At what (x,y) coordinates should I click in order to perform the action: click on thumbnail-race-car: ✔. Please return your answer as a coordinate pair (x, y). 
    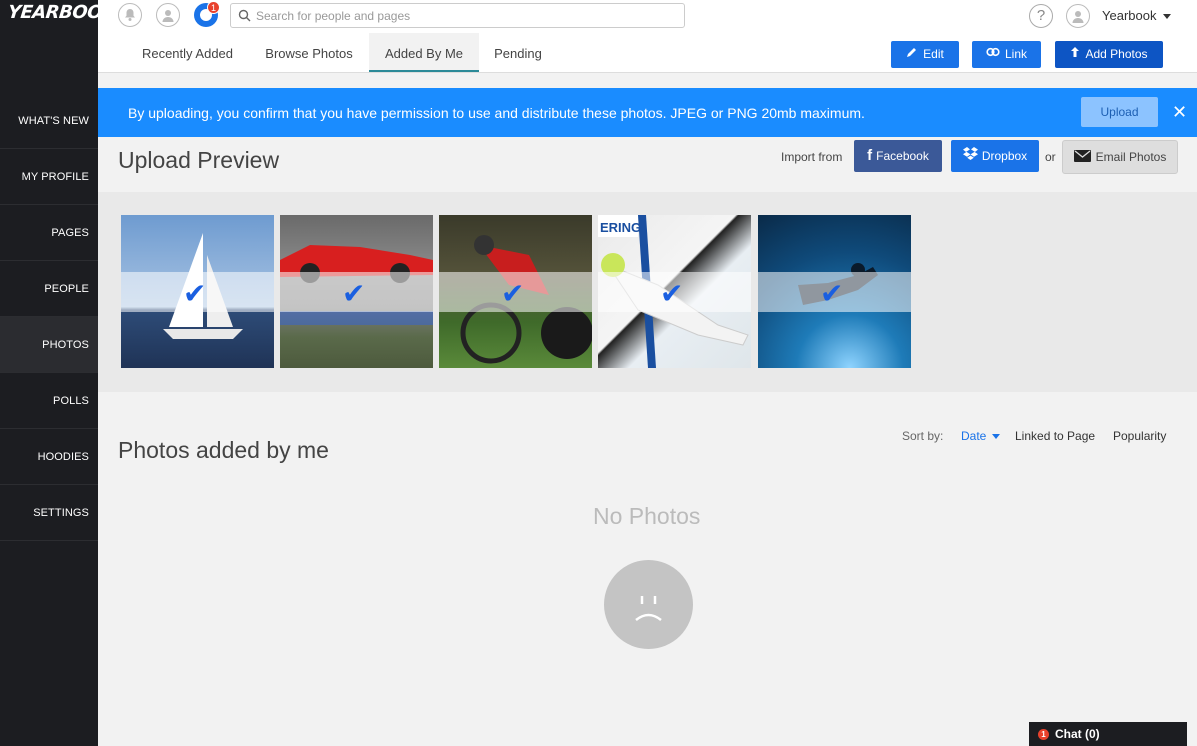
    Looking at the image, I should click on (356, 291).